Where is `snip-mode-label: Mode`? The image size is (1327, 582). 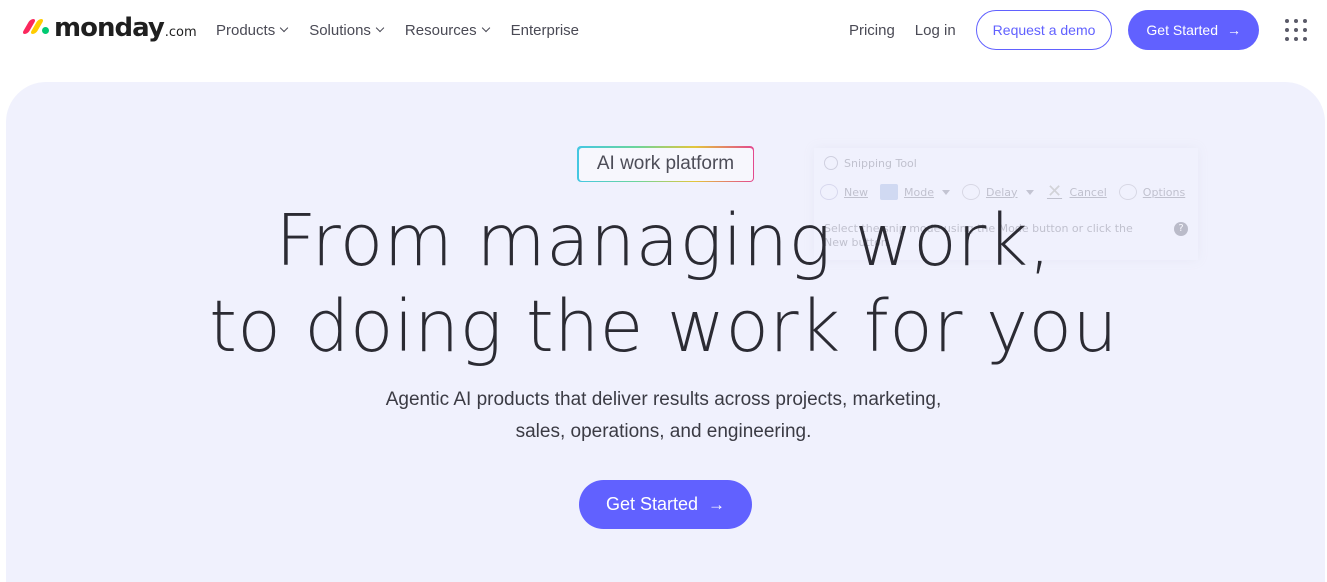 snip-mode-label: Mode is located at coordinates (919, 192).